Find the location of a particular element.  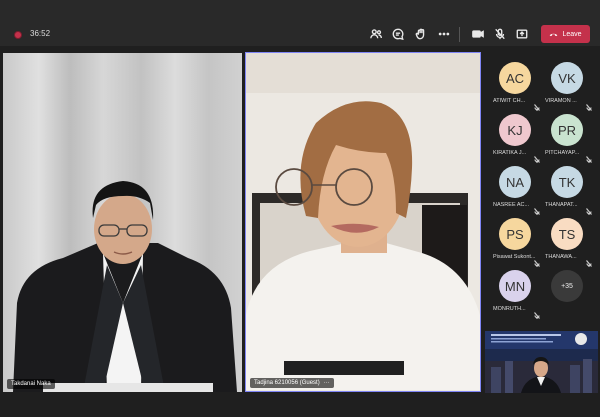

share-icon is located at coordinates (522, 34).